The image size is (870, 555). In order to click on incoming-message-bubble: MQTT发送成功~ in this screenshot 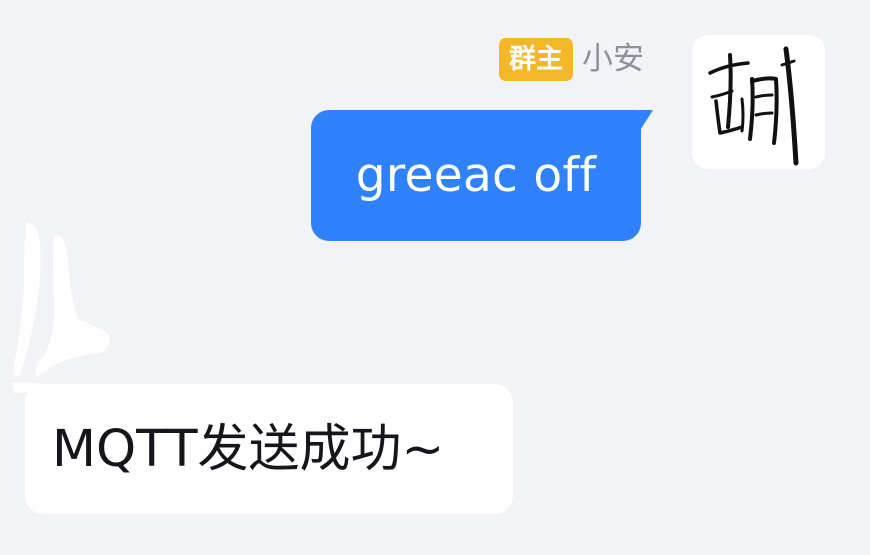, I will do `click(269, 449)`.